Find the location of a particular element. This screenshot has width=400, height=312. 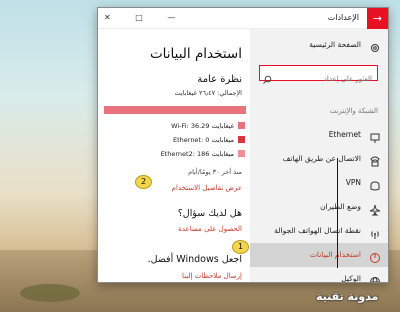

sidebar-item-label: Ethernet is located at coordinates (344, 134).